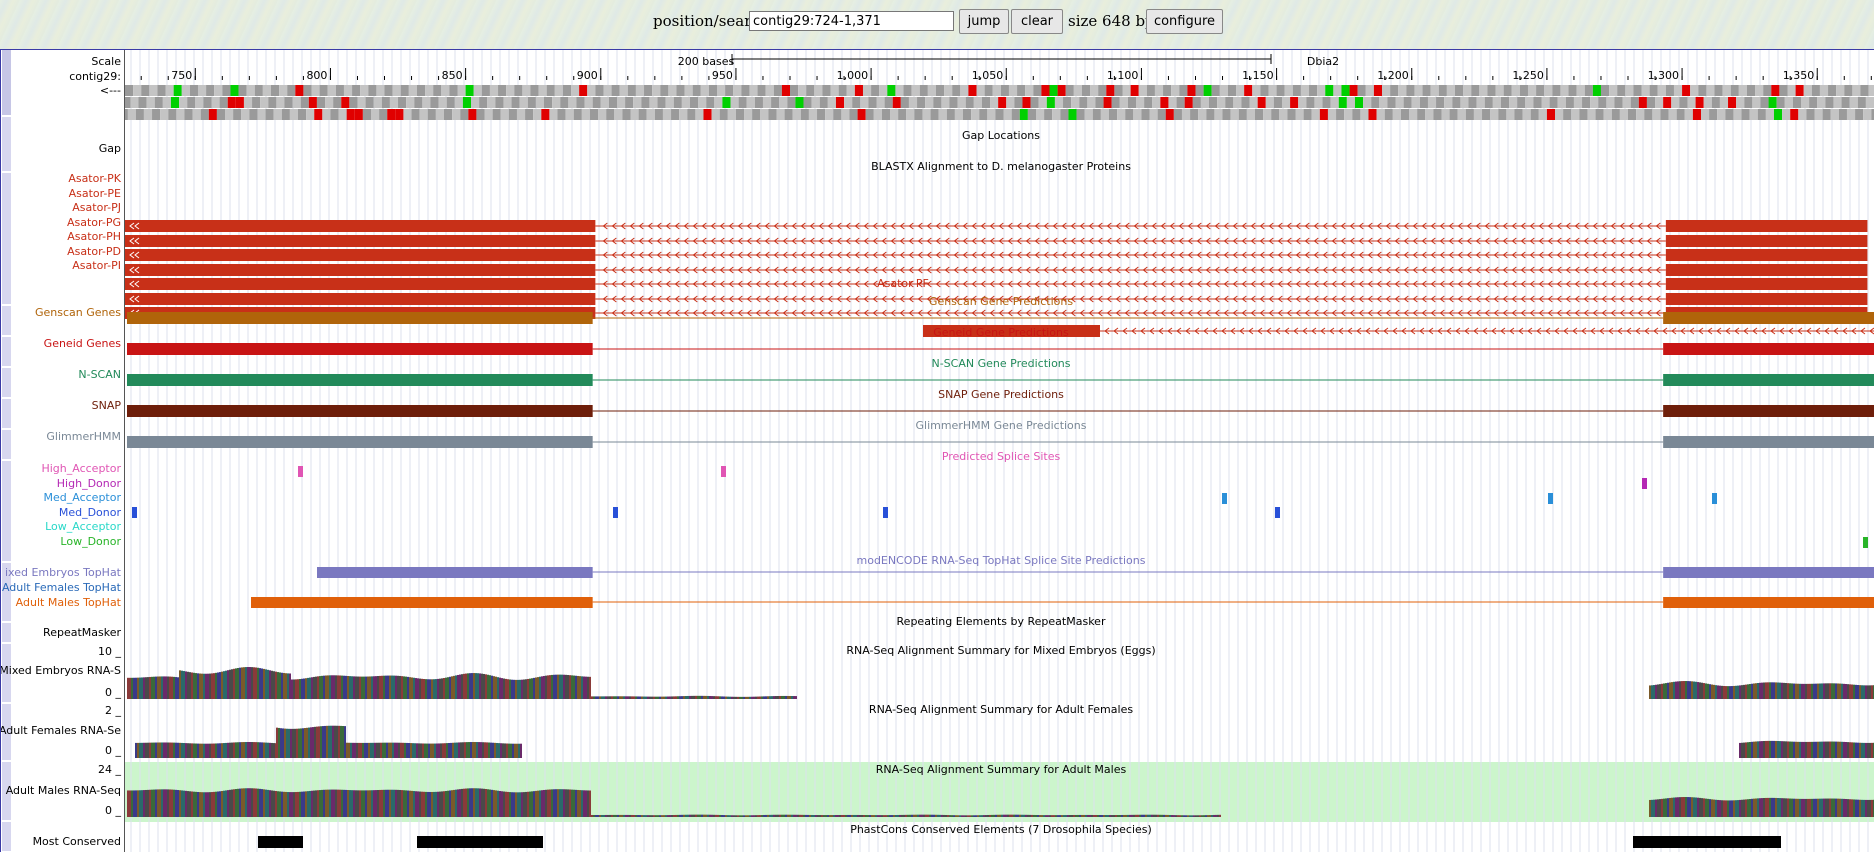 The image size is (1874, 852). What do you see at coordinates (422, 602) in the screenshot?
I see `tophat-junction-block` at bounding box center [422, 602].